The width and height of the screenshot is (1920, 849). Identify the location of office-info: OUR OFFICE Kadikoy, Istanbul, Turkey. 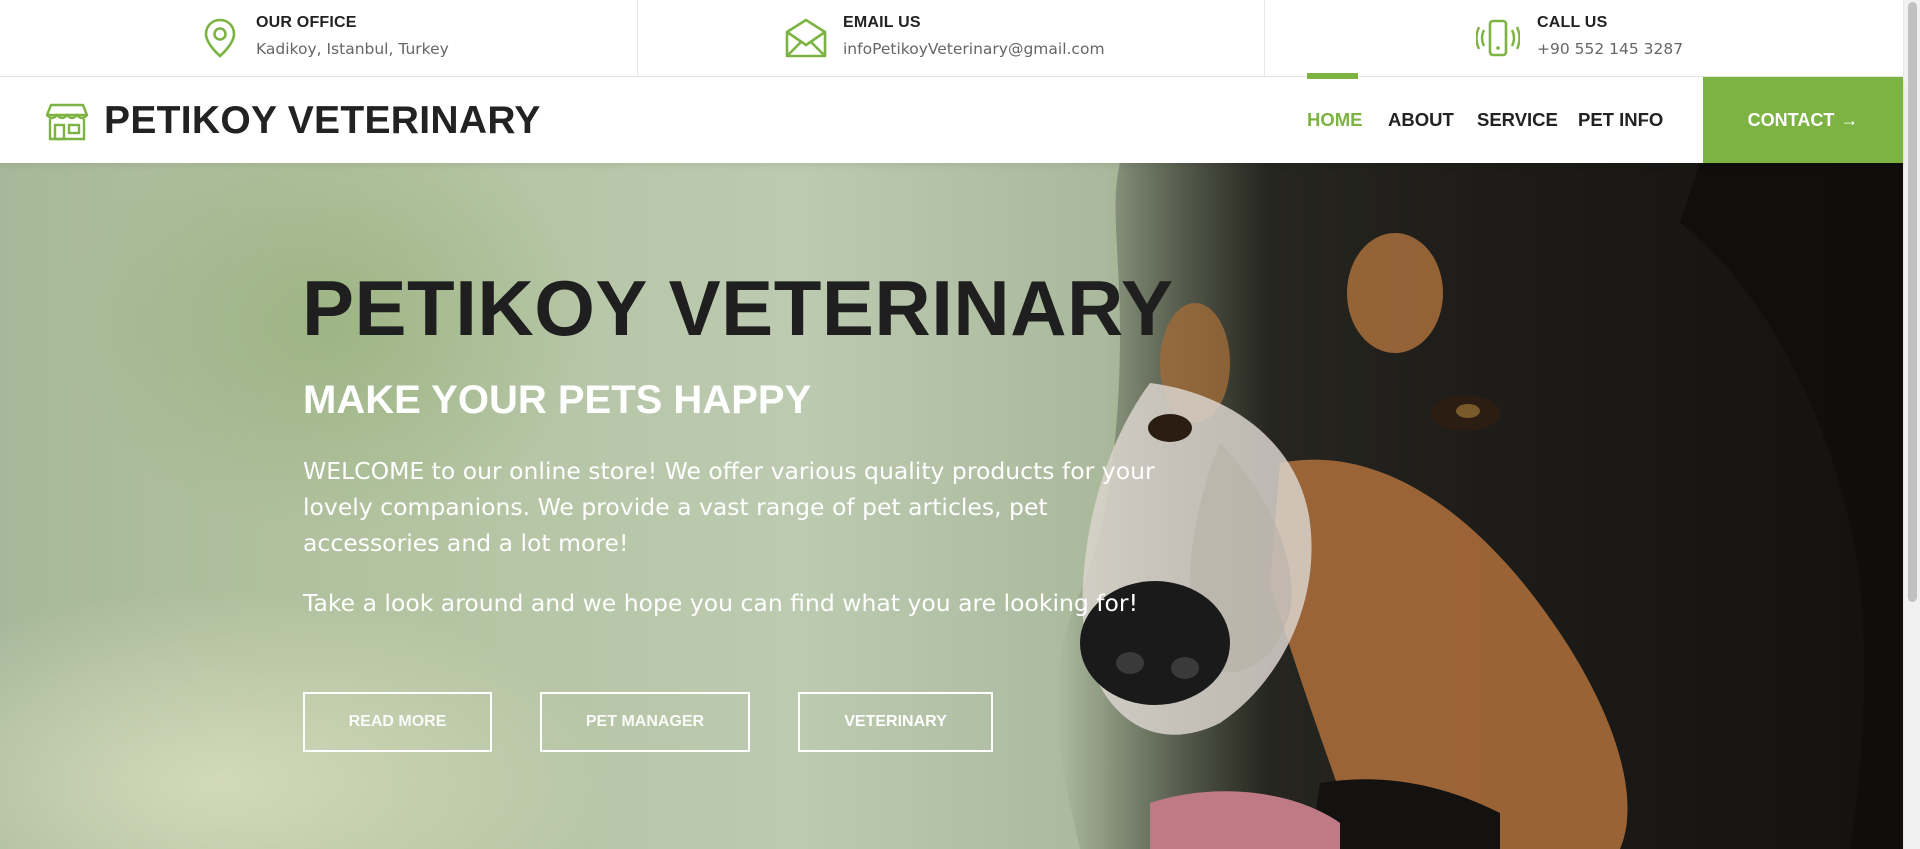
(319, 38).